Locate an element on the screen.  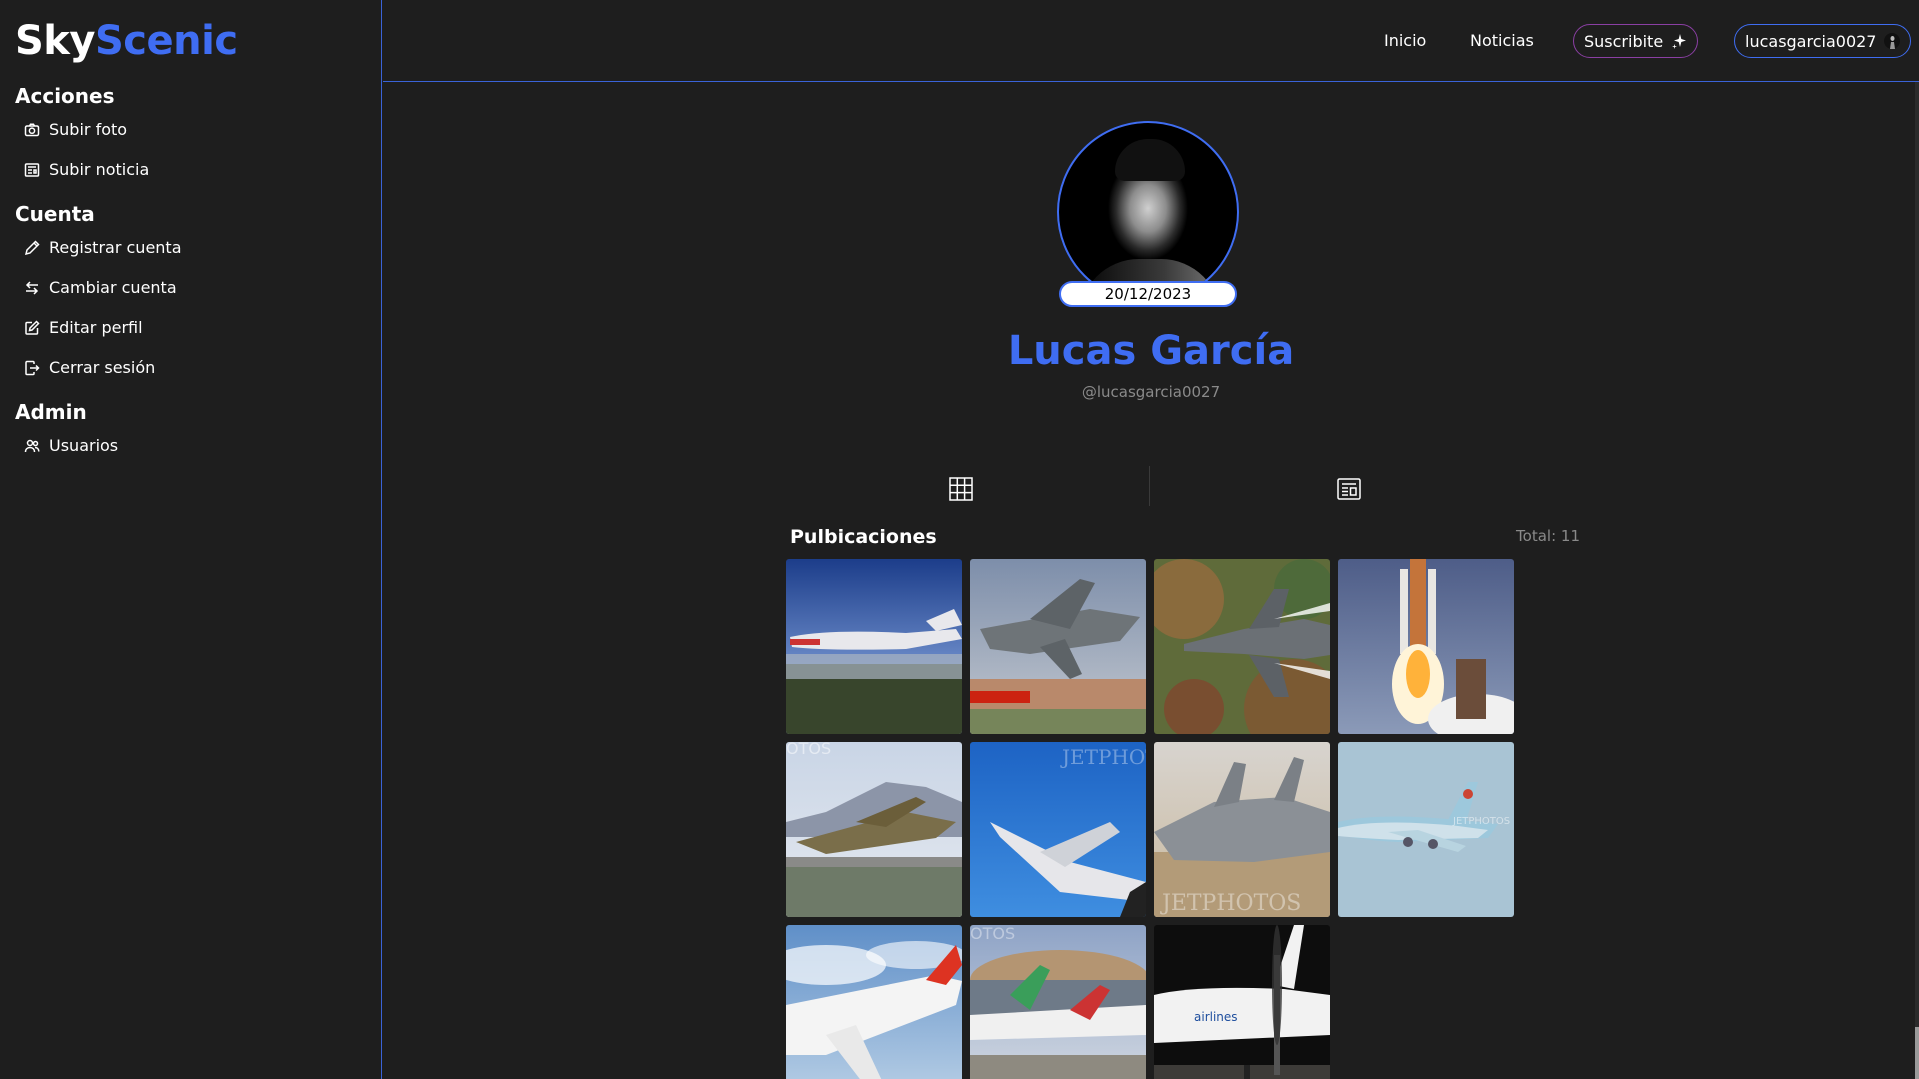
profile-name: Lucas García is located at coordinates (1151, 351).